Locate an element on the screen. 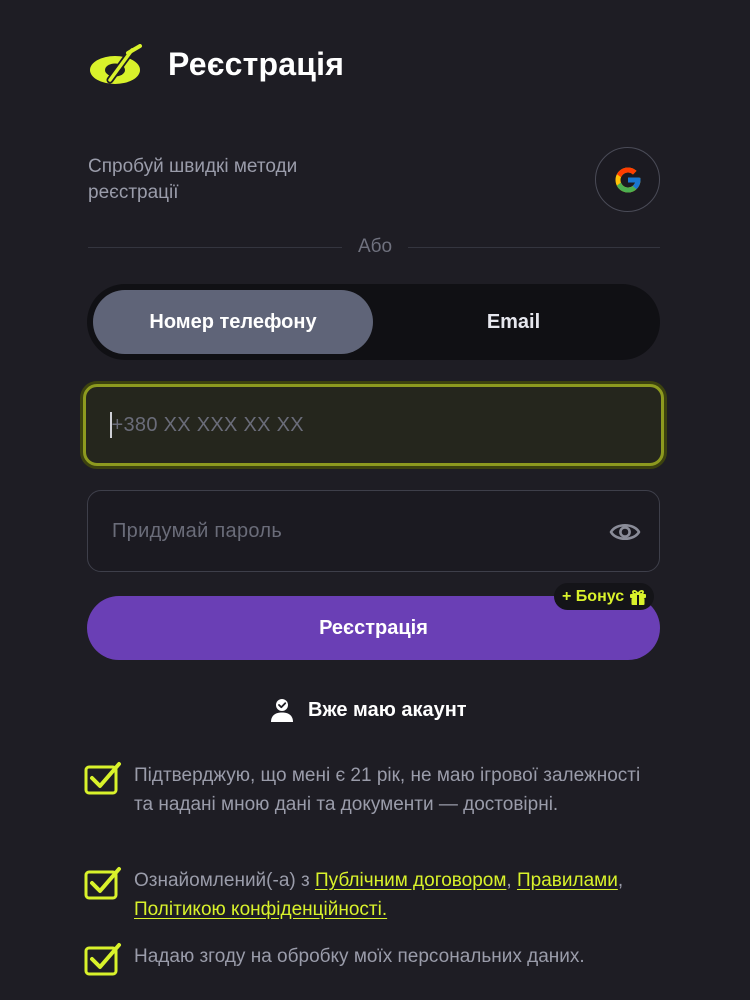  password-field is located at coordinates (373, 531).